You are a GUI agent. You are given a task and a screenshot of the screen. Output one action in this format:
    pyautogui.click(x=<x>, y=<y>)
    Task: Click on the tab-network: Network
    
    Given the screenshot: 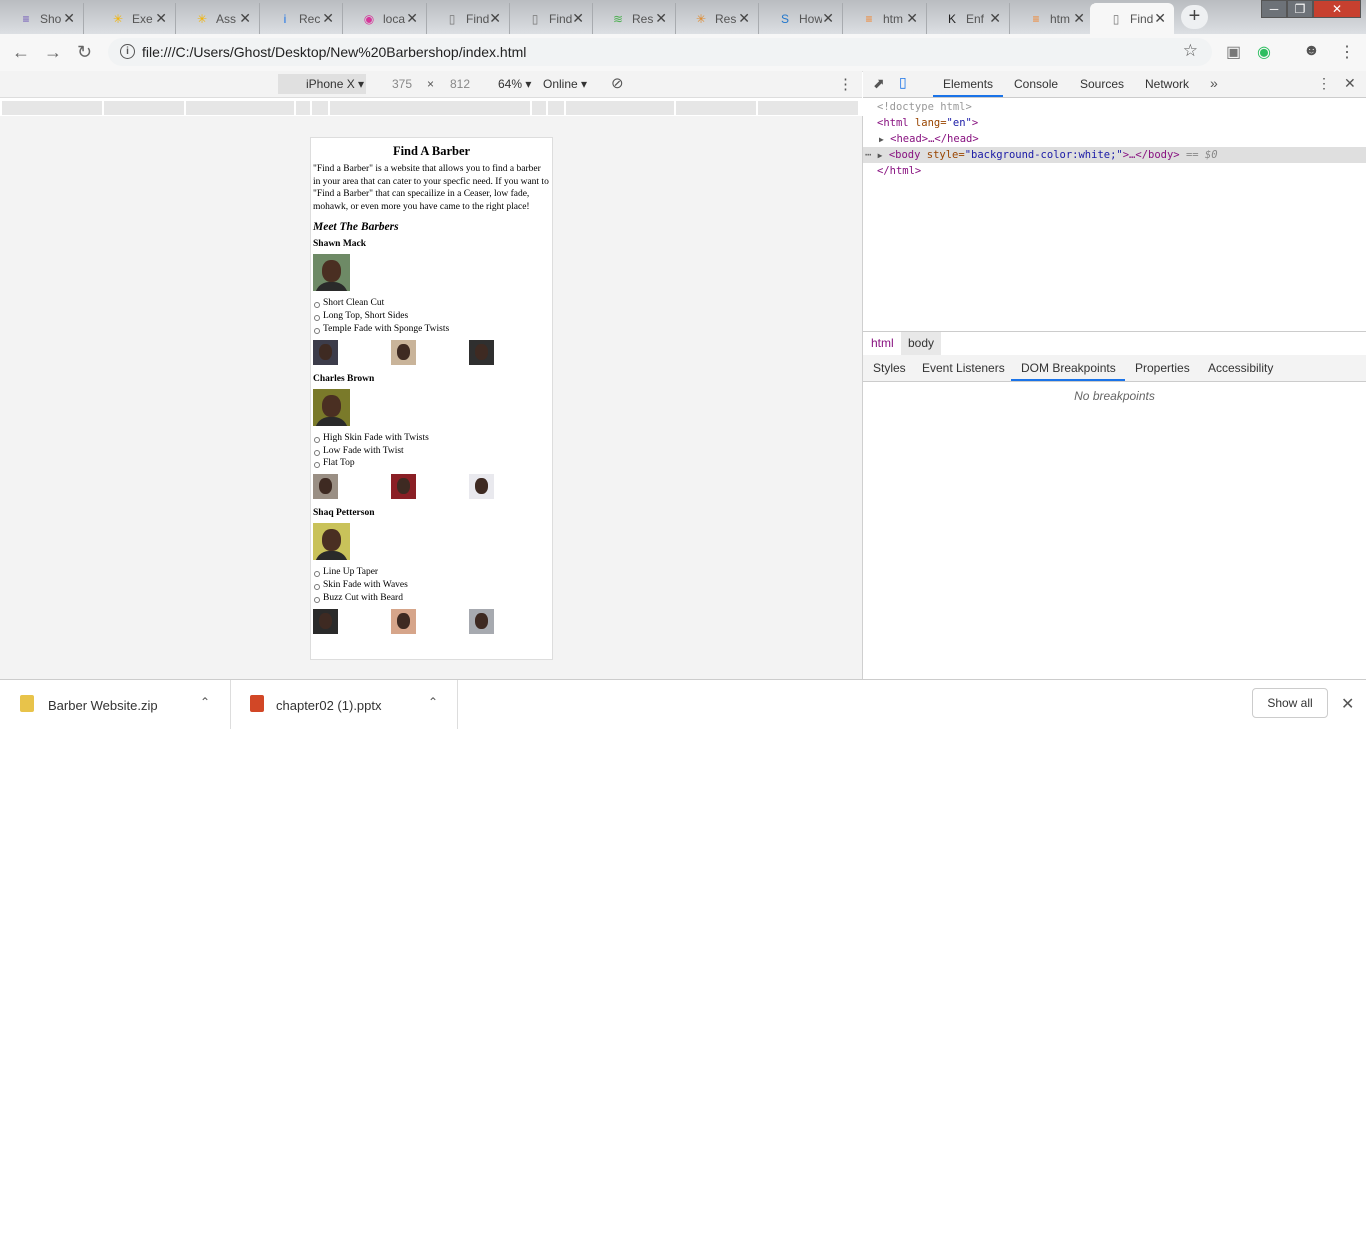 What is the action you would take?
    pyautogui.click(x=1167, y=84)
    